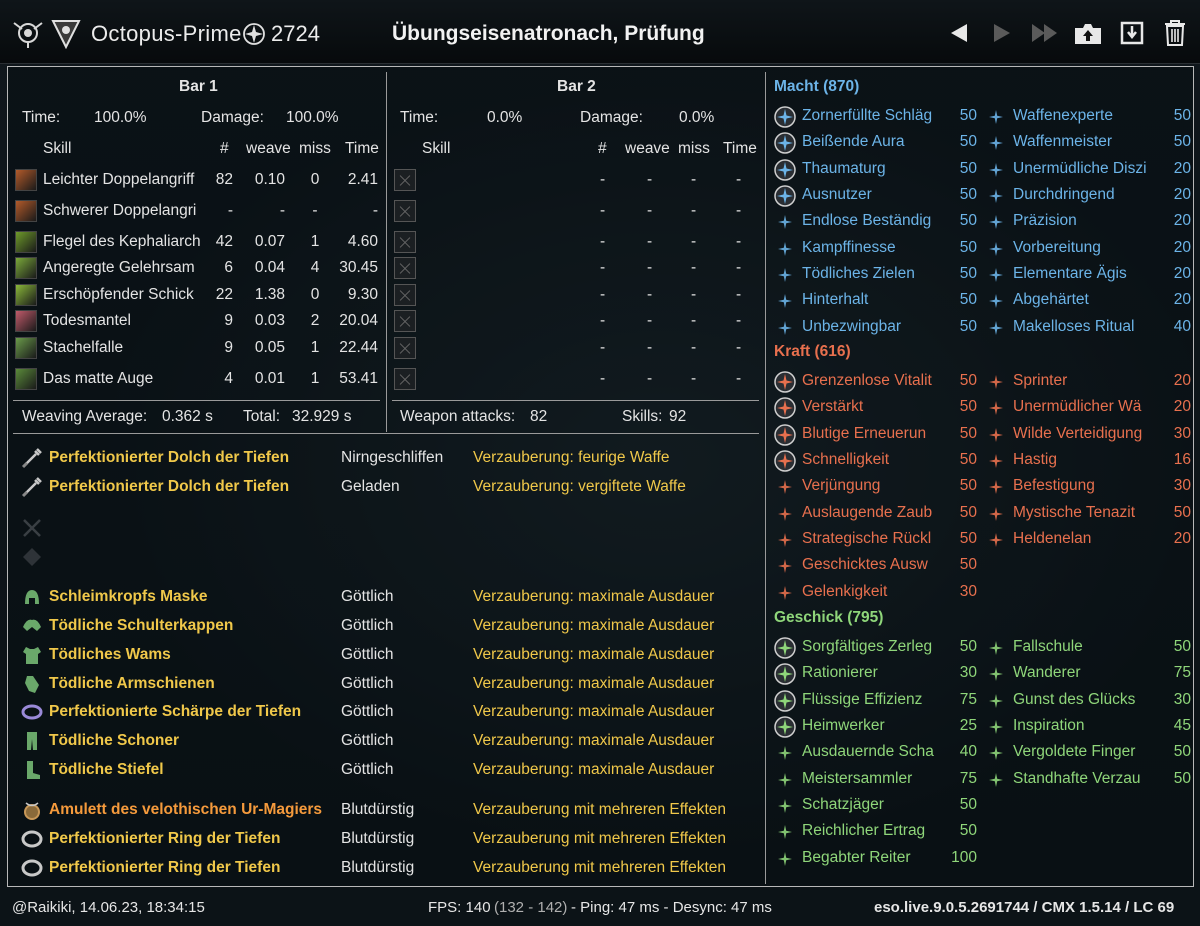 The image size is (1200, 926). I want to click on last-button, so click(1045, 33).